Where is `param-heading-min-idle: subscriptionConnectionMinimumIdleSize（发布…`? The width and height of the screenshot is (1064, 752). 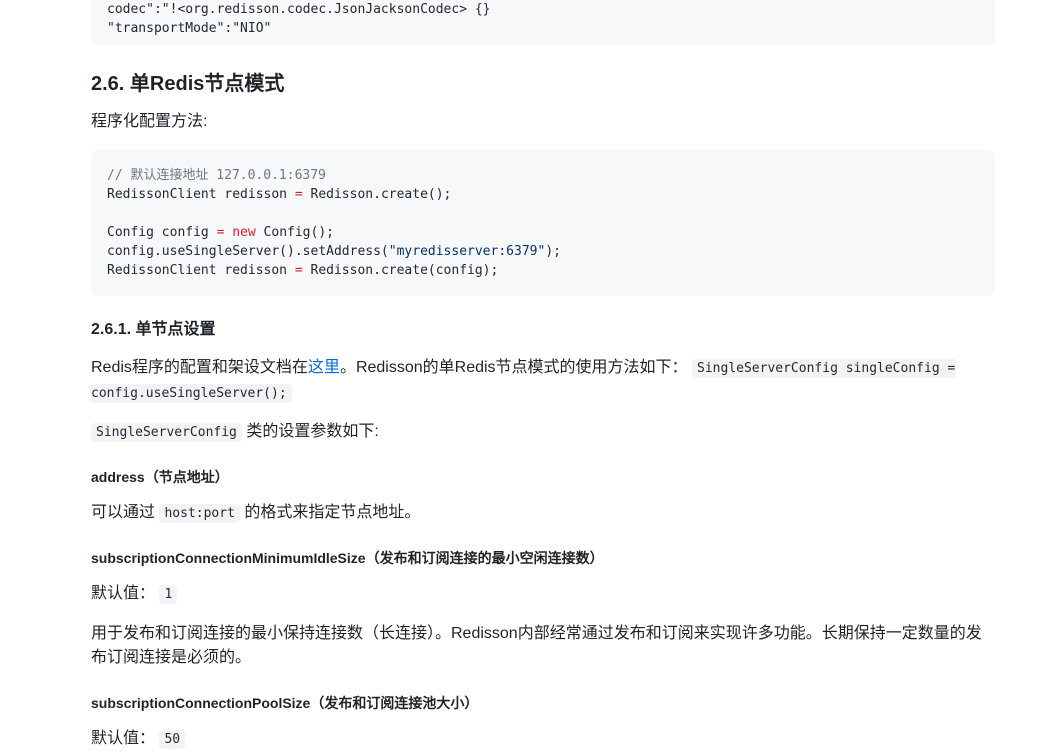 param-heading-min-idle: subscriptionConnectionMinimumIdleSize（发布… is located at coordinates (347, 558).